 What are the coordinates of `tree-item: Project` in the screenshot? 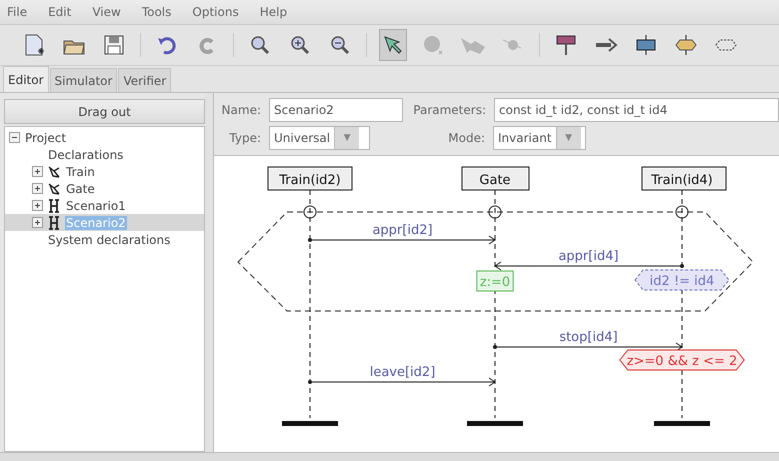 It's located at (46, 137).